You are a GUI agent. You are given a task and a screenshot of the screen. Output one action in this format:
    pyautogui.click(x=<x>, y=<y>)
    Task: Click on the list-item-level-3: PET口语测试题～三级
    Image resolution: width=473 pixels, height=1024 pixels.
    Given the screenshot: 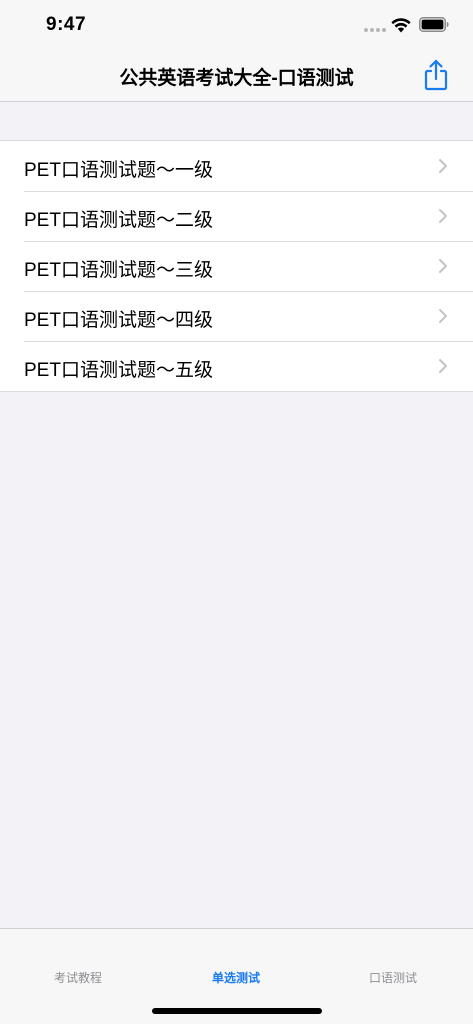 What is the action you would take?
    pyautogui.click(x=236, y=266)
    